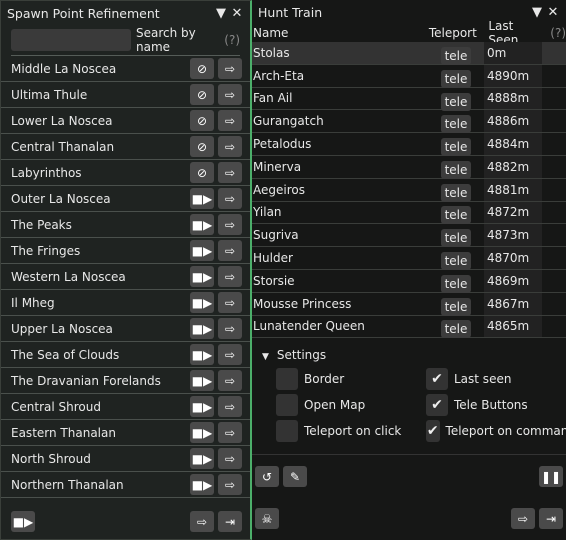 This screenshot has height=540, width=566. Describe the element at coordinates (166, 40) in the screenshot. I see `search-label: Search by name` at that location.